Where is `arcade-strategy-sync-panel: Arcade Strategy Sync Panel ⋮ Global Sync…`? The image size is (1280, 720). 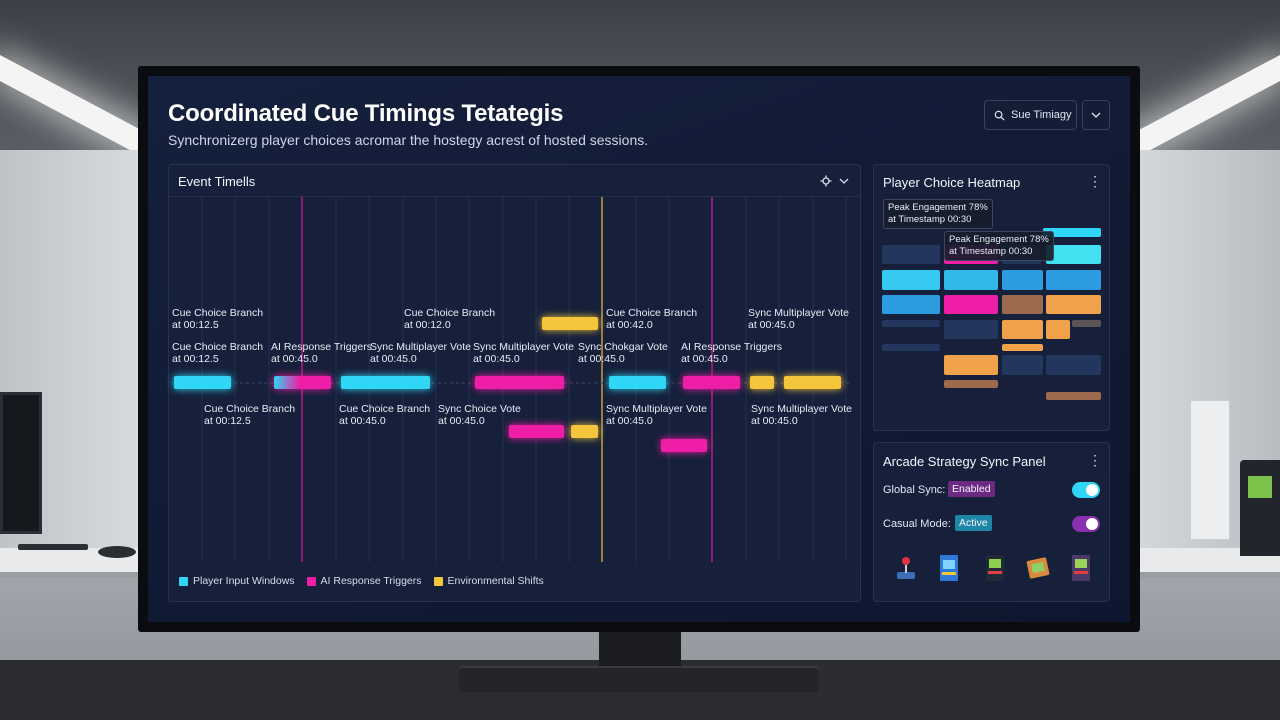
arcade-strategy-sync-panel: Arcade Strategy Sync Panel ⋮ Global Sync… is located at coordinates (991, 522).